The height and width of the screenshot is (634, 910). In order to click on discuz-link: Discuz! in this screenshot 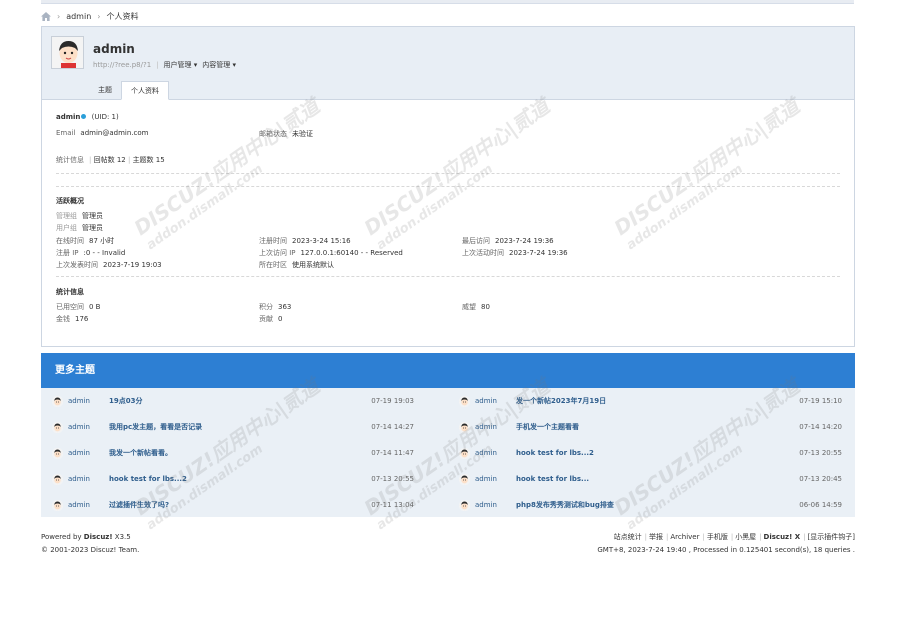, I will do `click(98, 537)`.